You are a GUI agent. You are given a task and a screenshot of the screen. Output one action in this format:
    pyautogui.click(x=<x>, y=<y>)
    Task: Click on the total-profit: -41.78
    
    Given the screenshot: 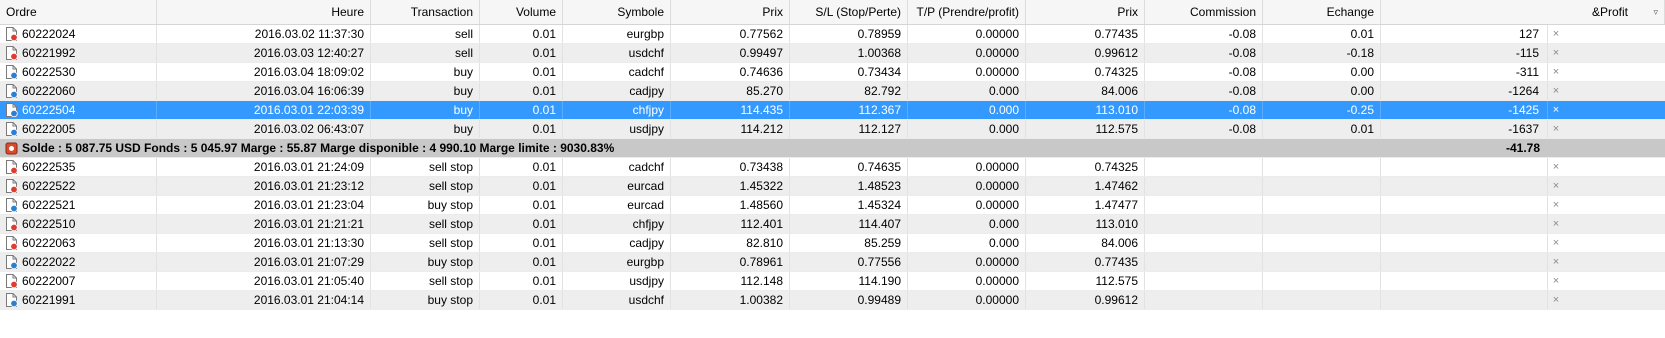 What is the action you would take?
    pyautogui.click(x=1522, y=148)
    